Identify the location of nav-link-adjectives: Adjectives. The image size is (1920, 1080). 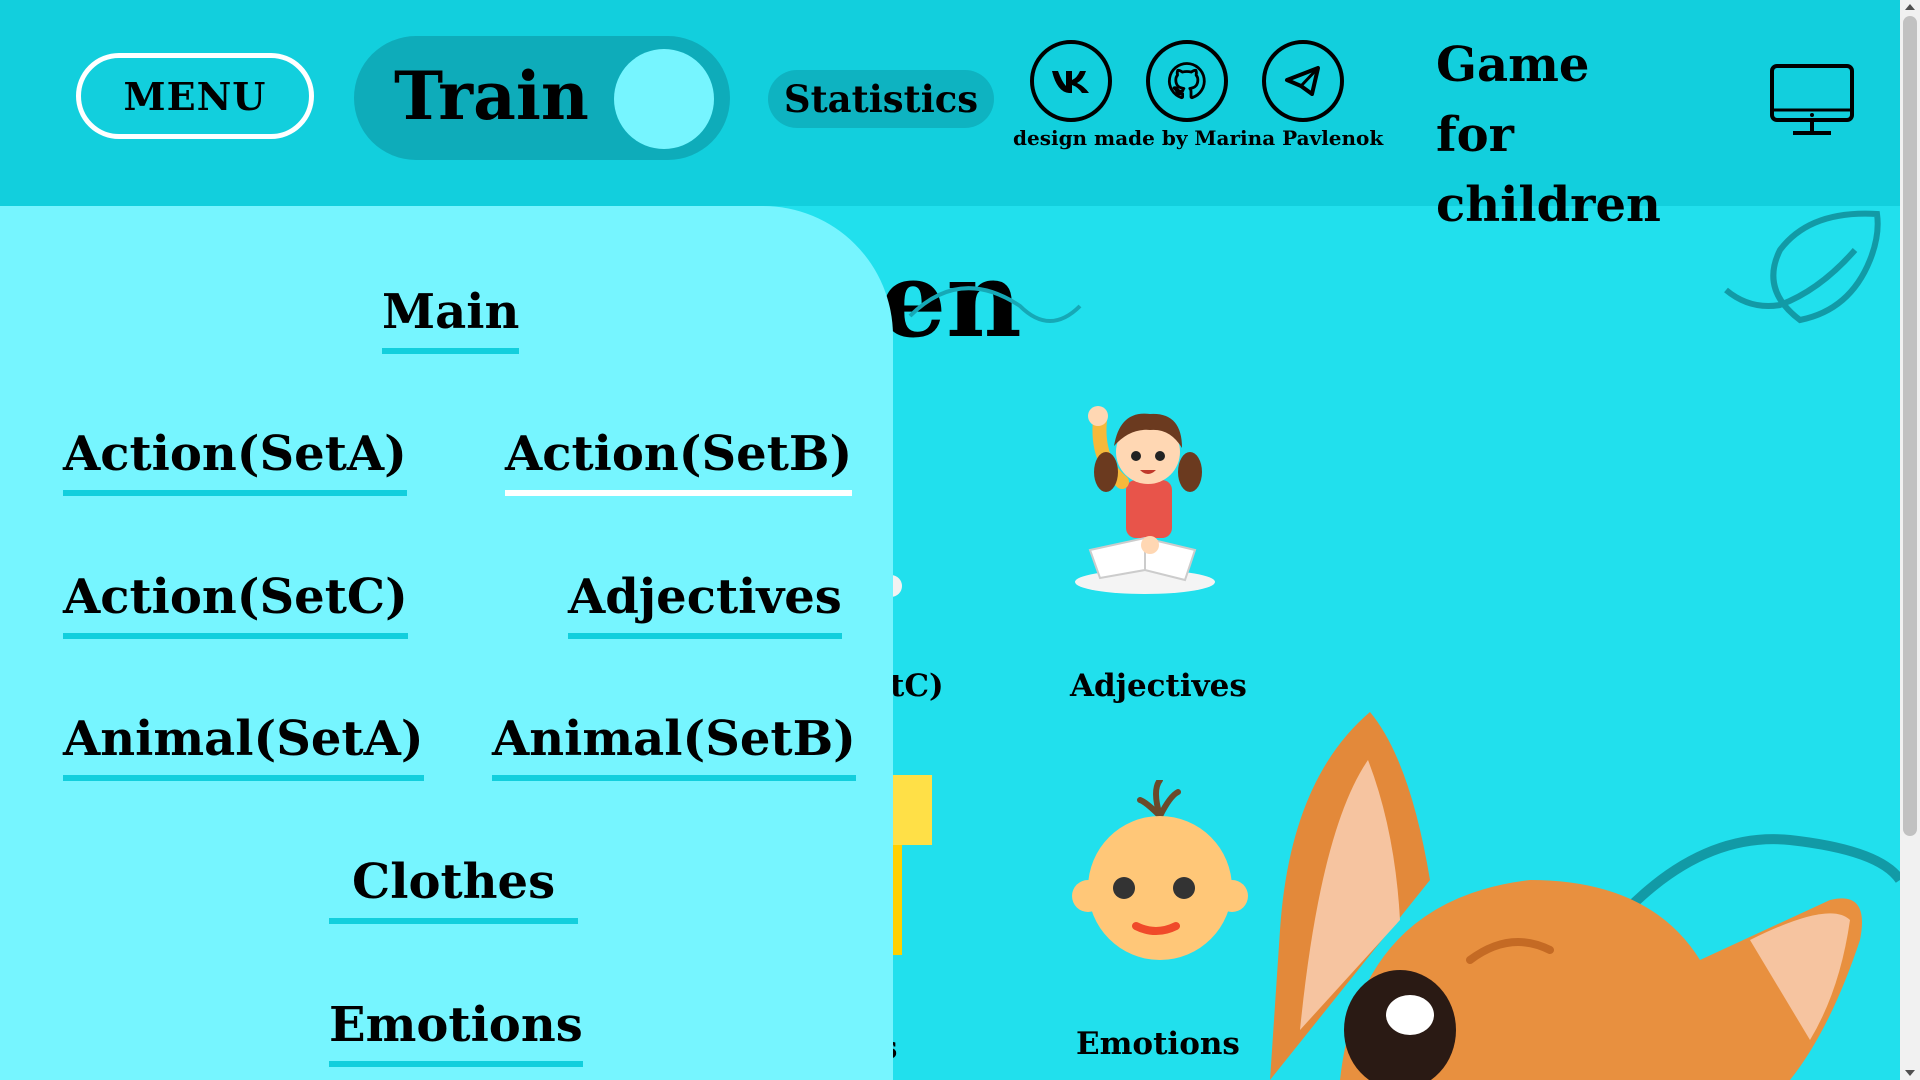
(705, 603).